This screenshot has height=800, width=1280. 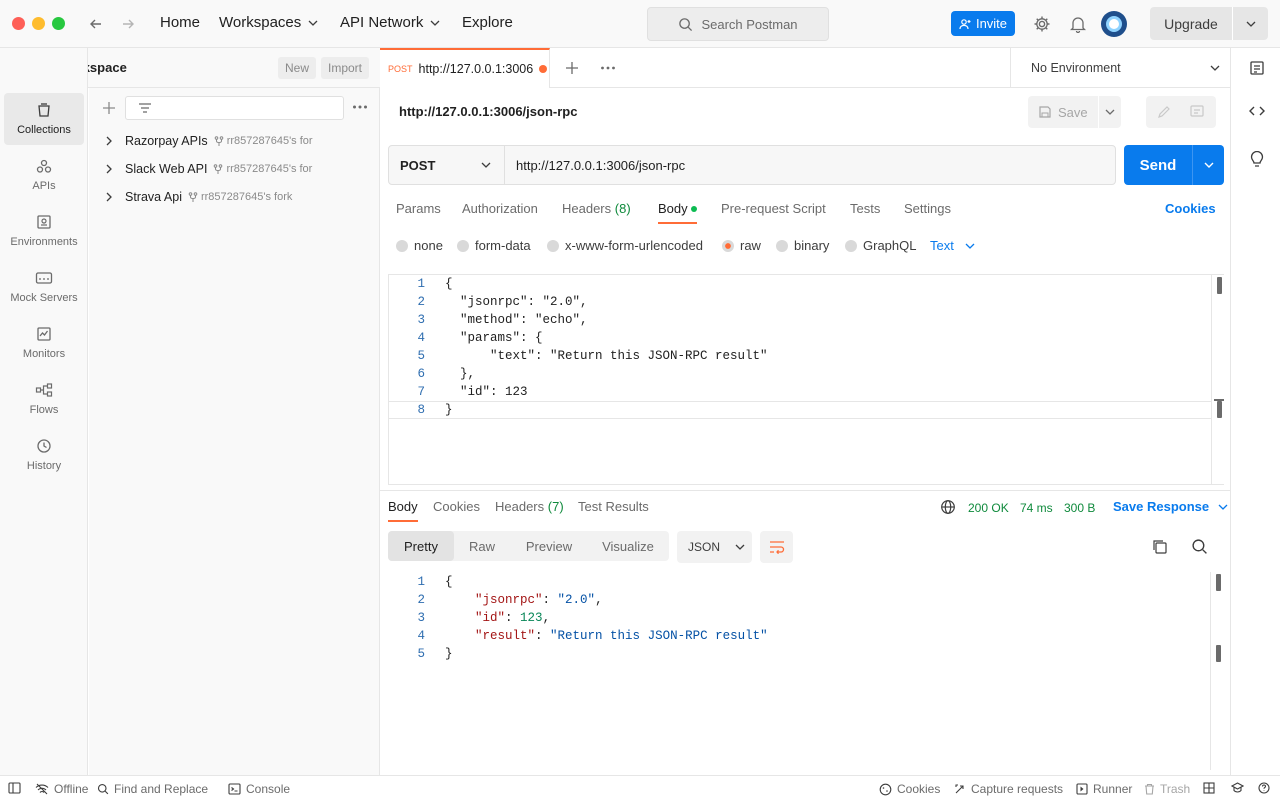 I want to click on chevron-down-icon, so click(x=1250, y=24).